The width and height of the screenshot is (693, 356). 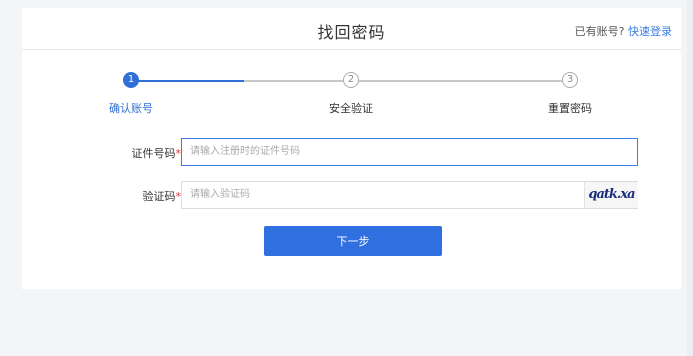 What do you see at coordinates (351, 80) in the screenshot?
I see `step-2-circle: 2` at bounding box center [351, 80].